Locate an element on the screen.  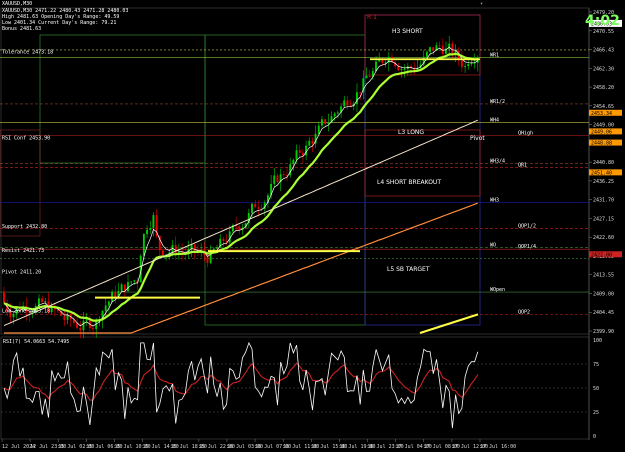
price-tick-label: 2431.70 is located at coordinates (603, 201).